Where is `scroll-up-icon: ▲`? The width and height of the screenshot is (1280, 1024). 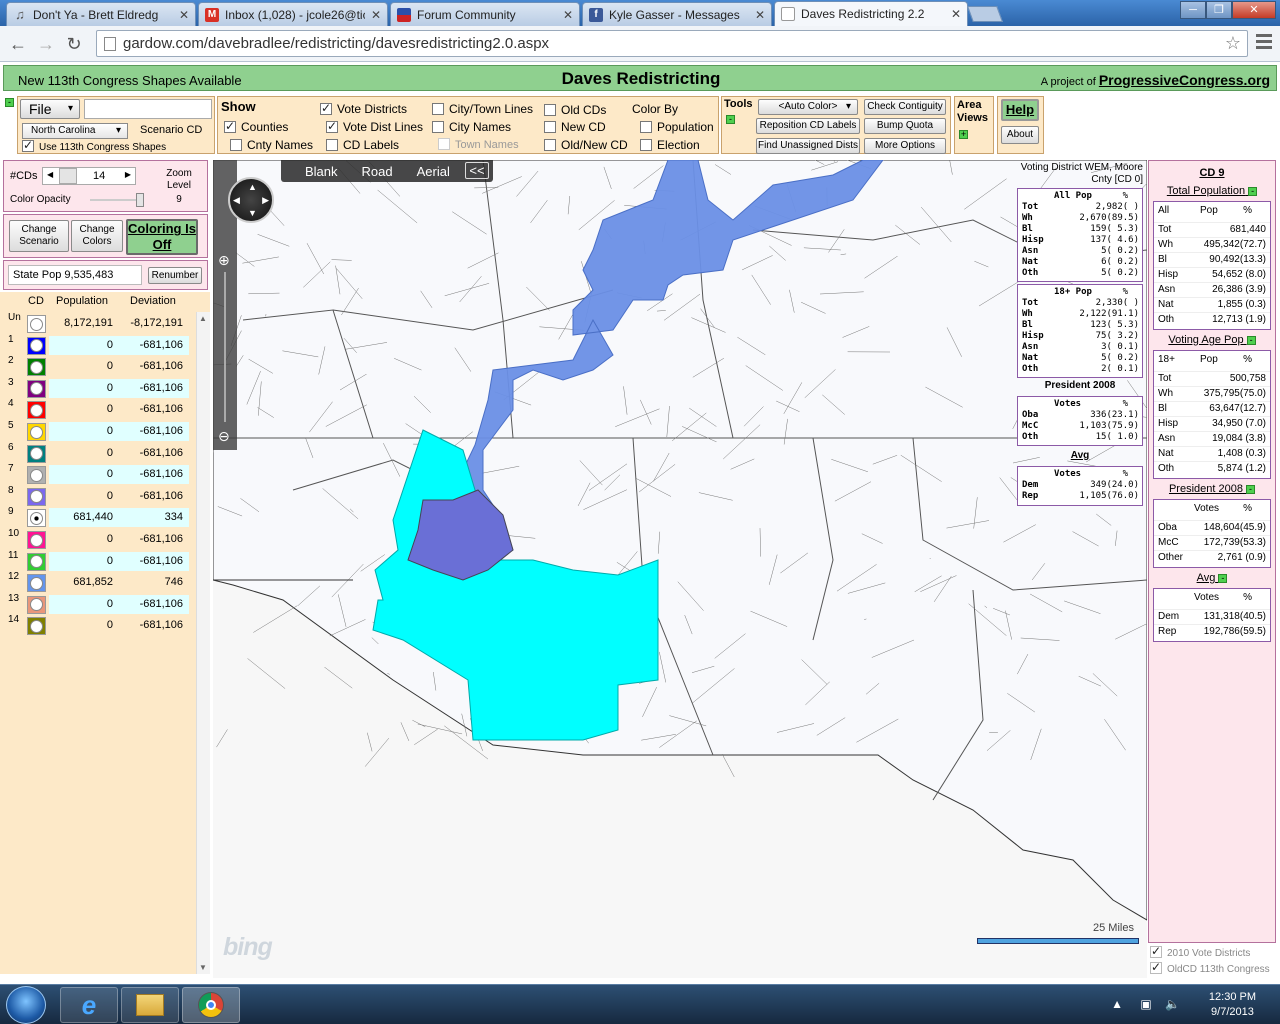
scroll-up-icon: ▲ is located at coordinates (203, 318).